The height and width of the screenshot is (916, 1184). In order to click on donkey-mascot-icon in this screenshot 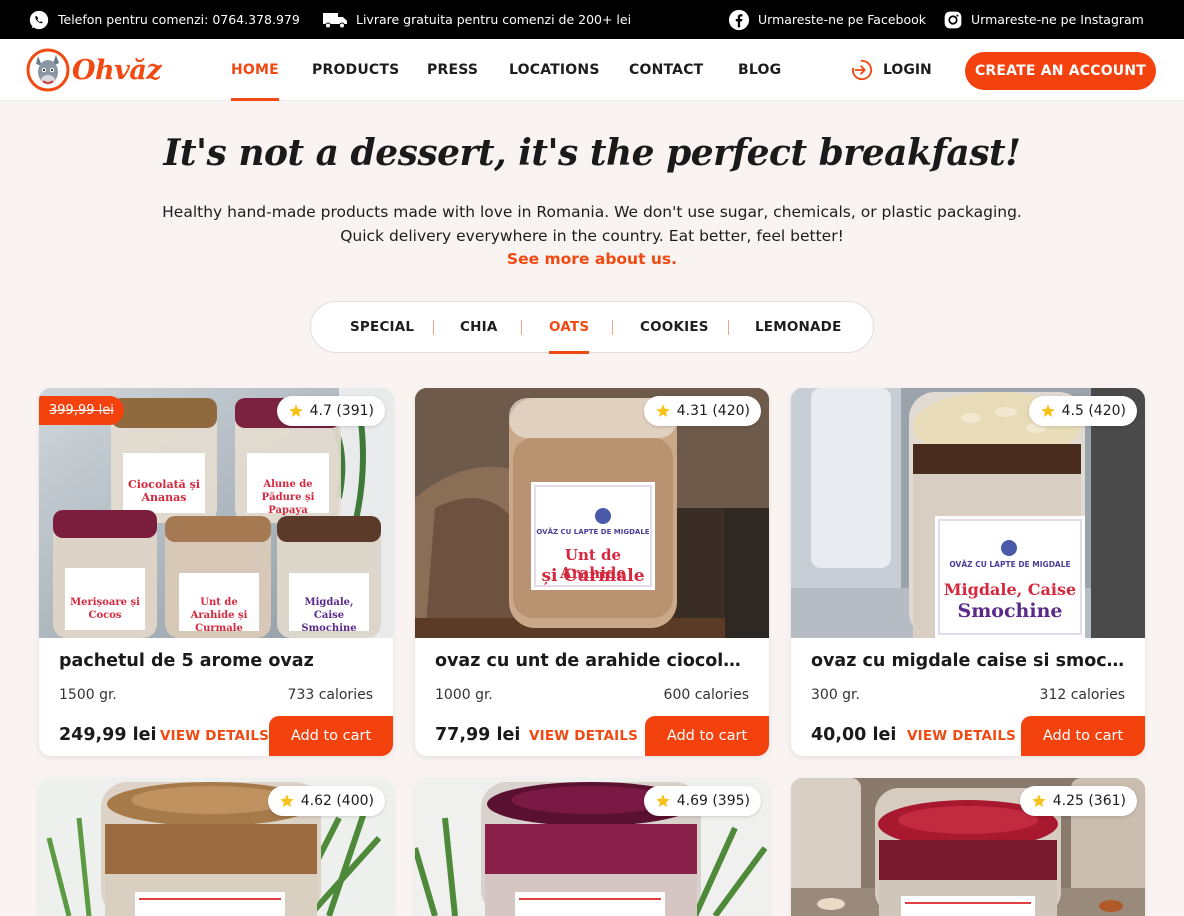, I will do `click(48, 70)`.